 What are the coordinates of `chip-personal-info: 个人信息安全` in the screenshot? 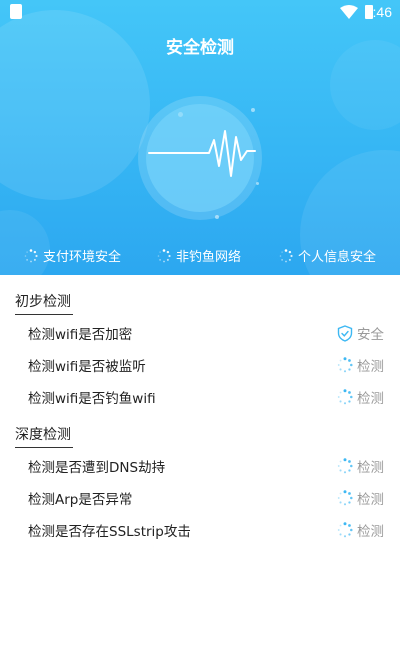 It's located at (327, 255).